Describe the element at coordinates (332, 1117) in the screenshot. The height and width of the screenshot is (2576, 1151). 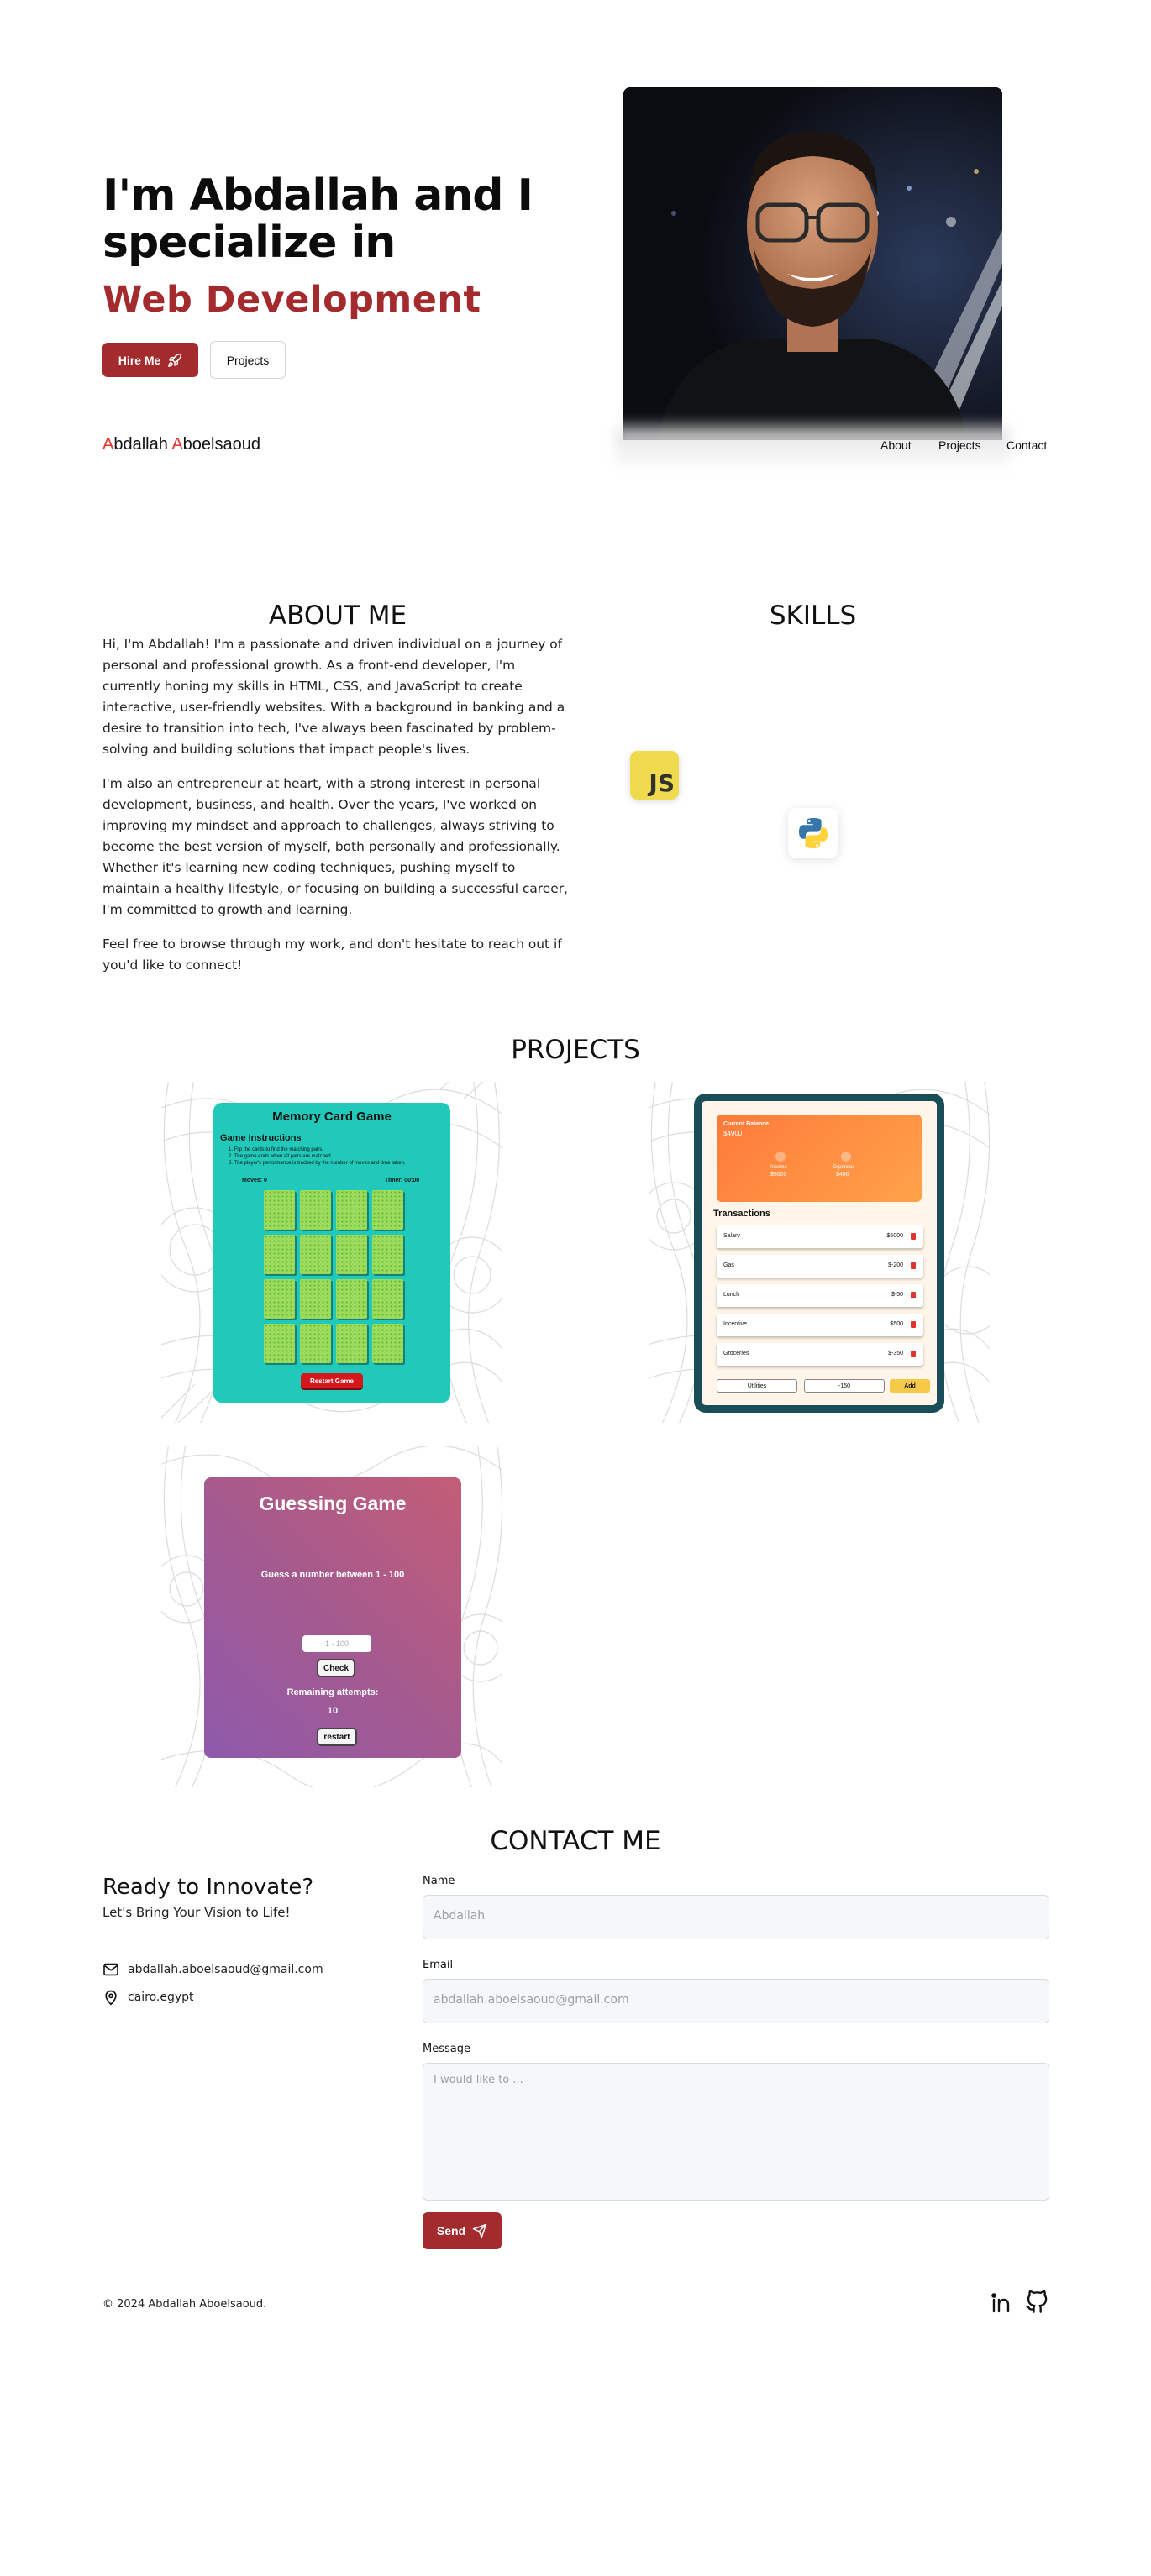
I see `memory-game-title: Memory Card Game` at that location.